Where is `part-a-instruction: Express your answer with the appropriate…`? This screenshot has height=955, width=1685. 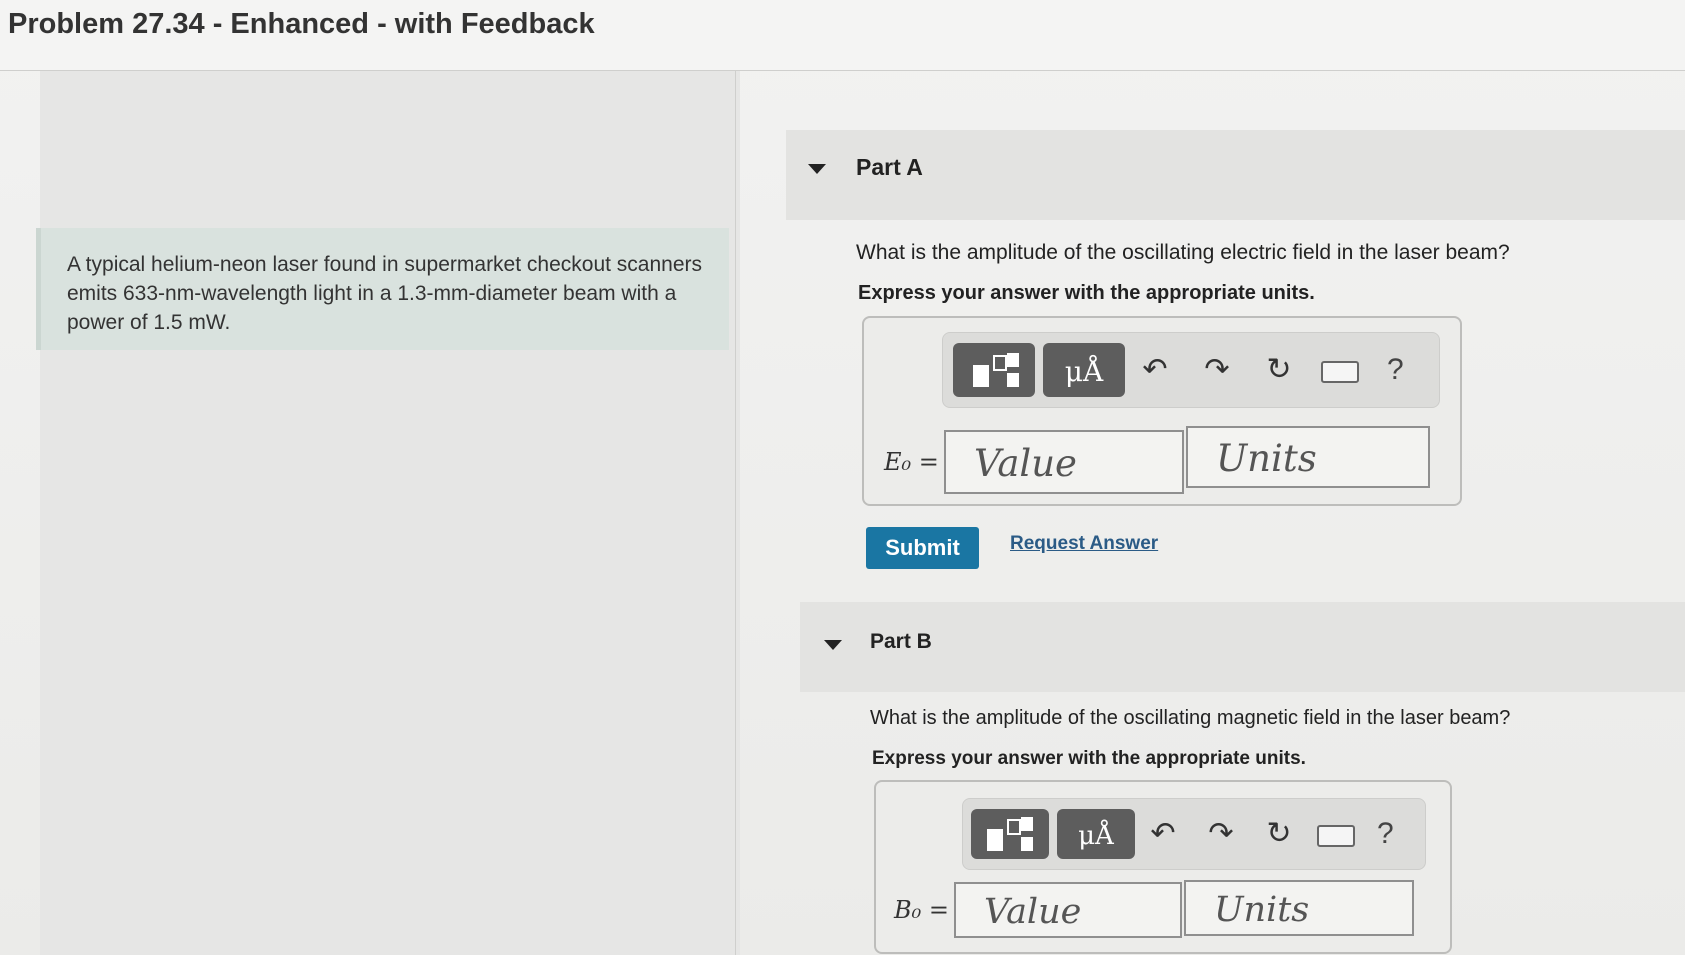 part-a-instruction: Express your answer with the appropriate… is located at coordinates (1086, 293).